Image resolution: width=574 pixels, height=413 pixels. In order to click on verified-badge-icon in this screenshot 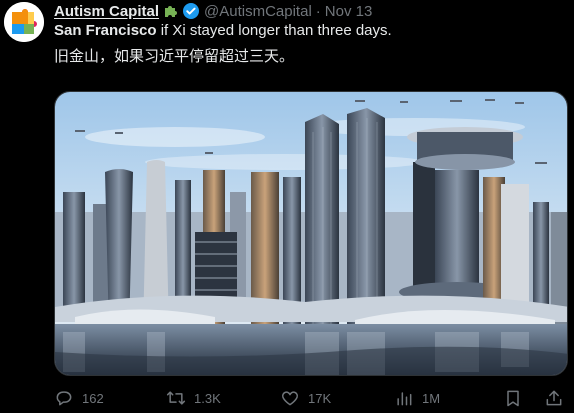, I will do `click(191, 11)`.